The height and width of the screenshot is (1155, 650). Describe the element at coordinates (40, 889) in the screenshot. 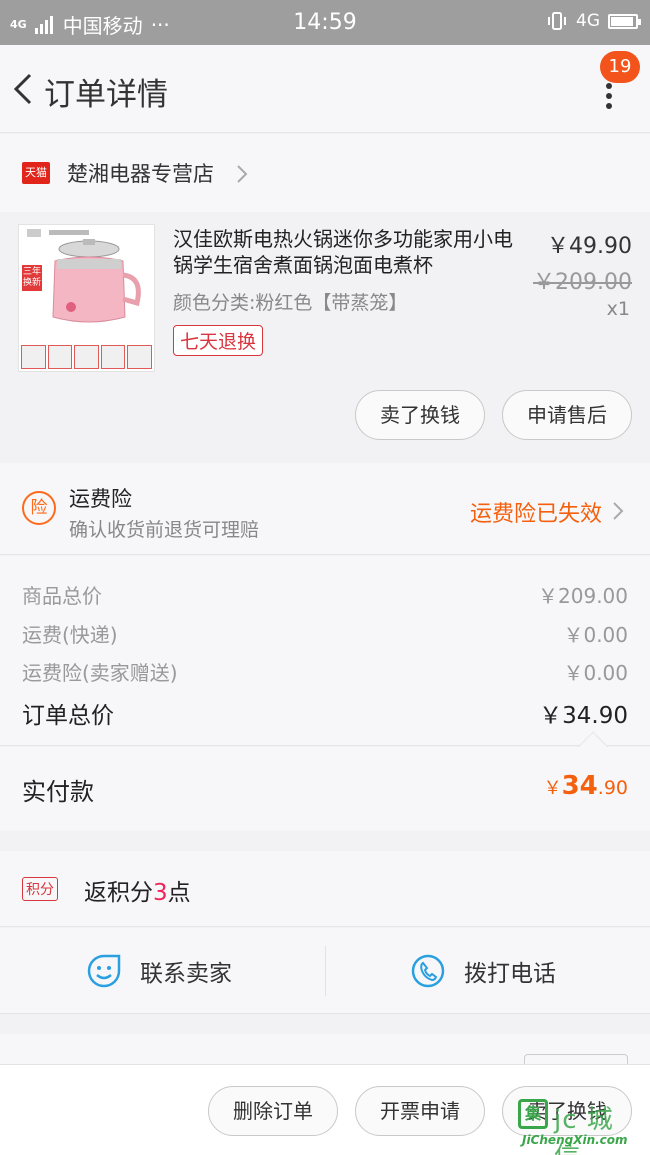

I see `points-icon: 积分` at that location.